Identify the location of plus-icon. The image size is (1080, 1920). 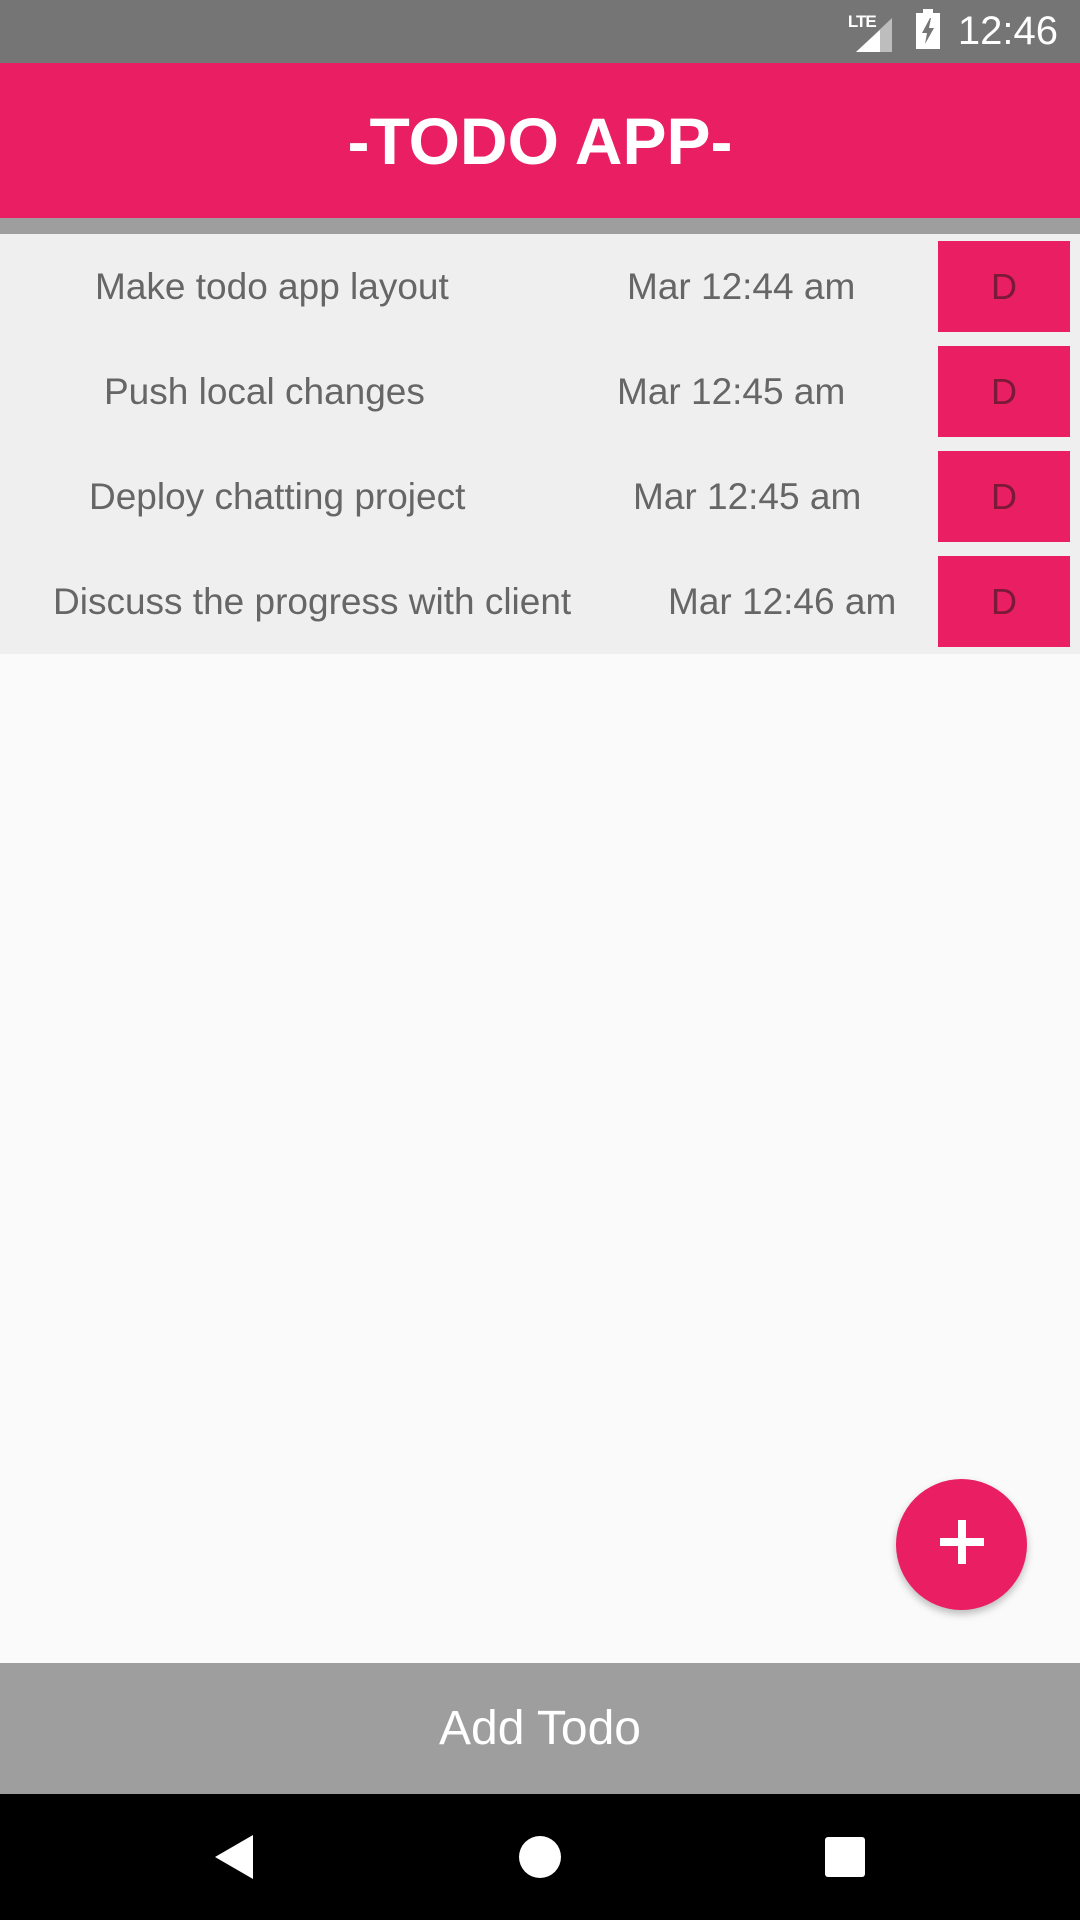
(961, 1544).